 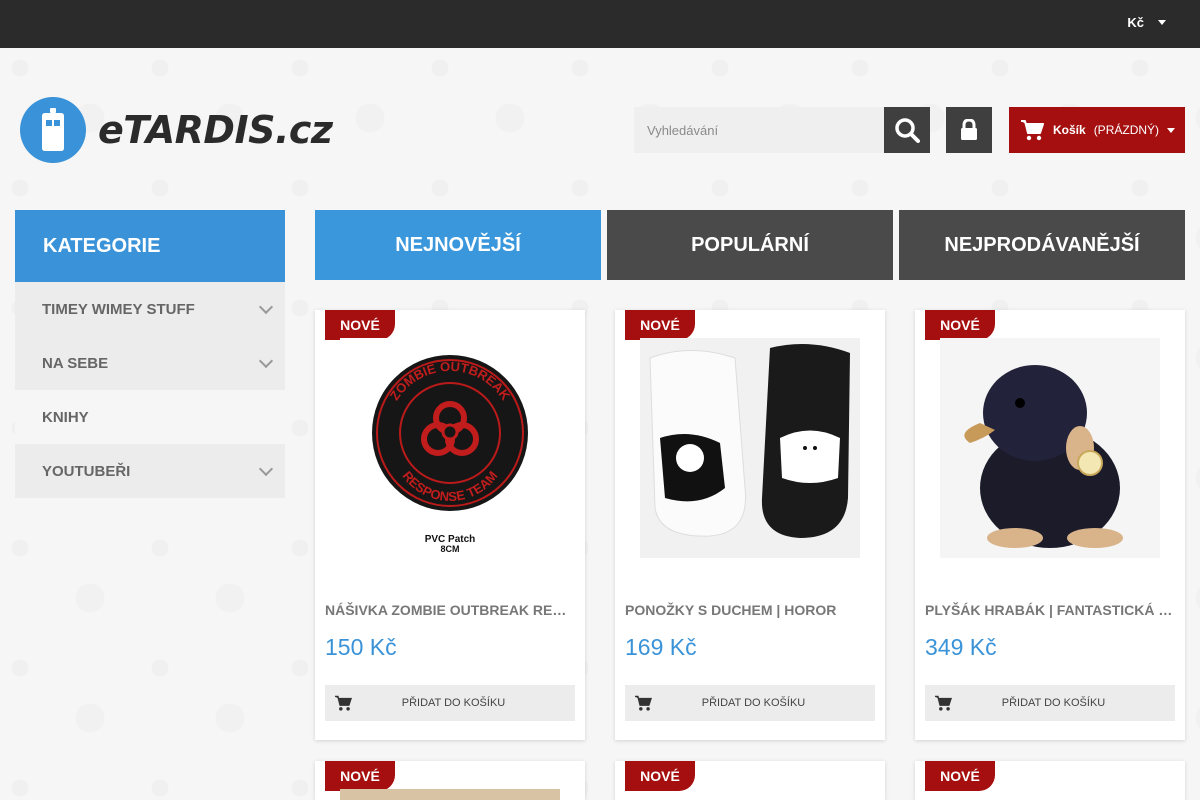 I want to click on login-button, so click(x=969, y=130).